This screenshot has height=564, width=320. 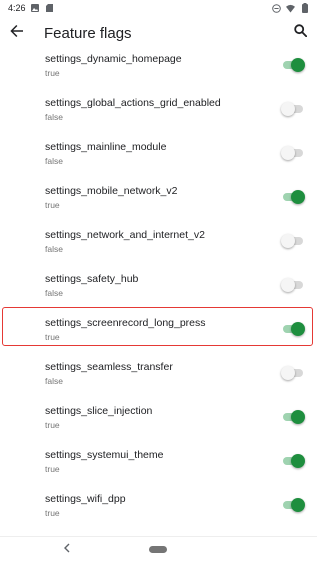 I want to click on flag-name: settings_slice_injection, so click(x=99, y=411).